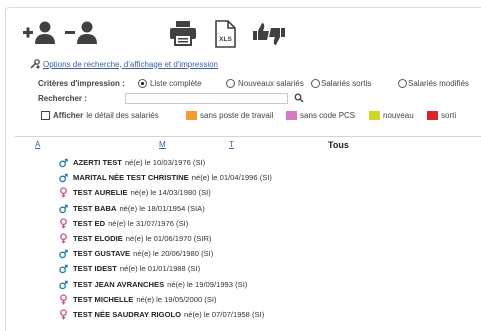 This screenshot has height=331, width=481. I want to click on employee-name: TEST BABA, so click(95, 208).